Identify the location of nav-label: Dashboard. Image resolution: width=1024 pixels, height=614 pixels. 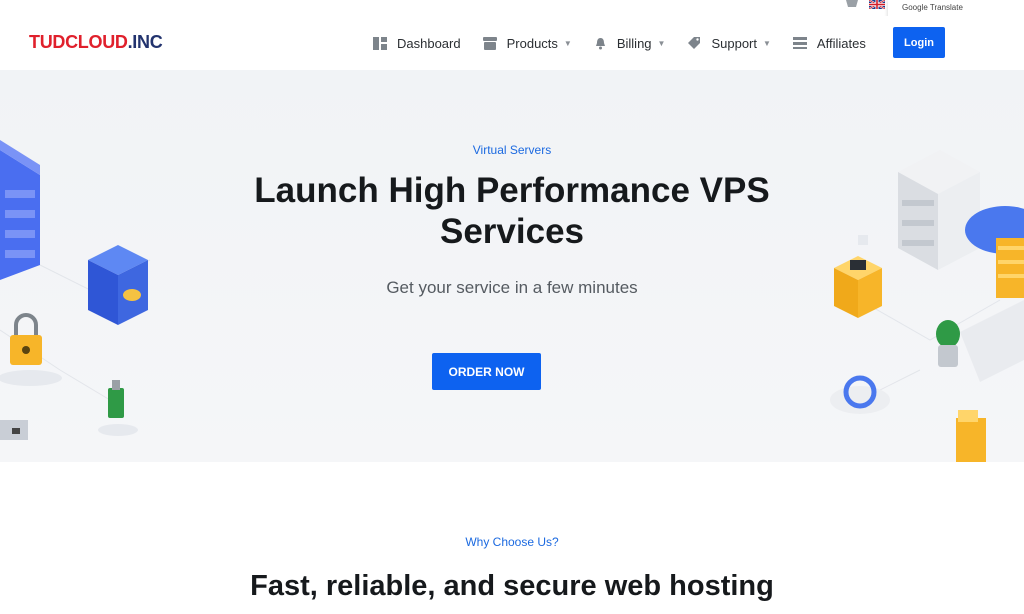
(429, 43).